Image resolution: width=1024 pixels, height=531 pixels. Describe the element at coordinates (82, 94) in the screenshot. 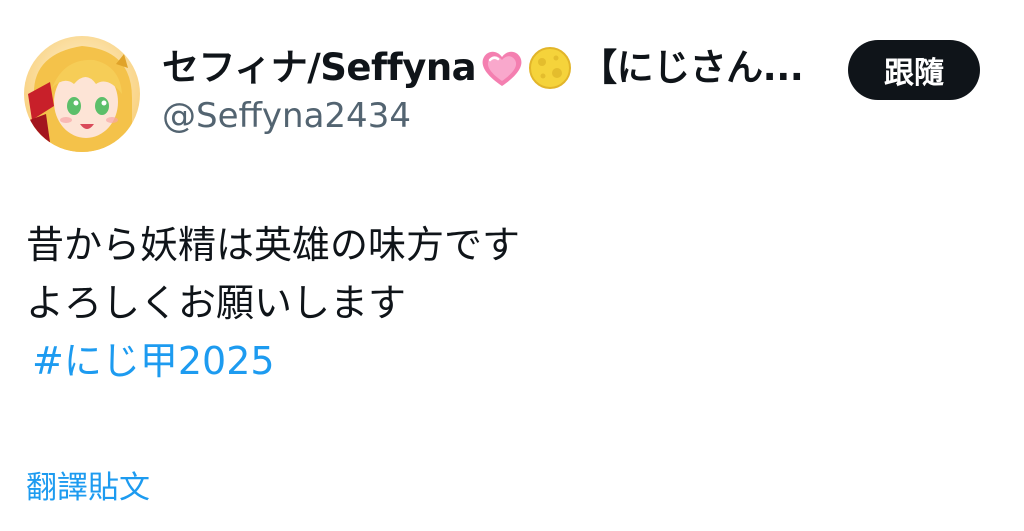

I see `avatar` at that location.